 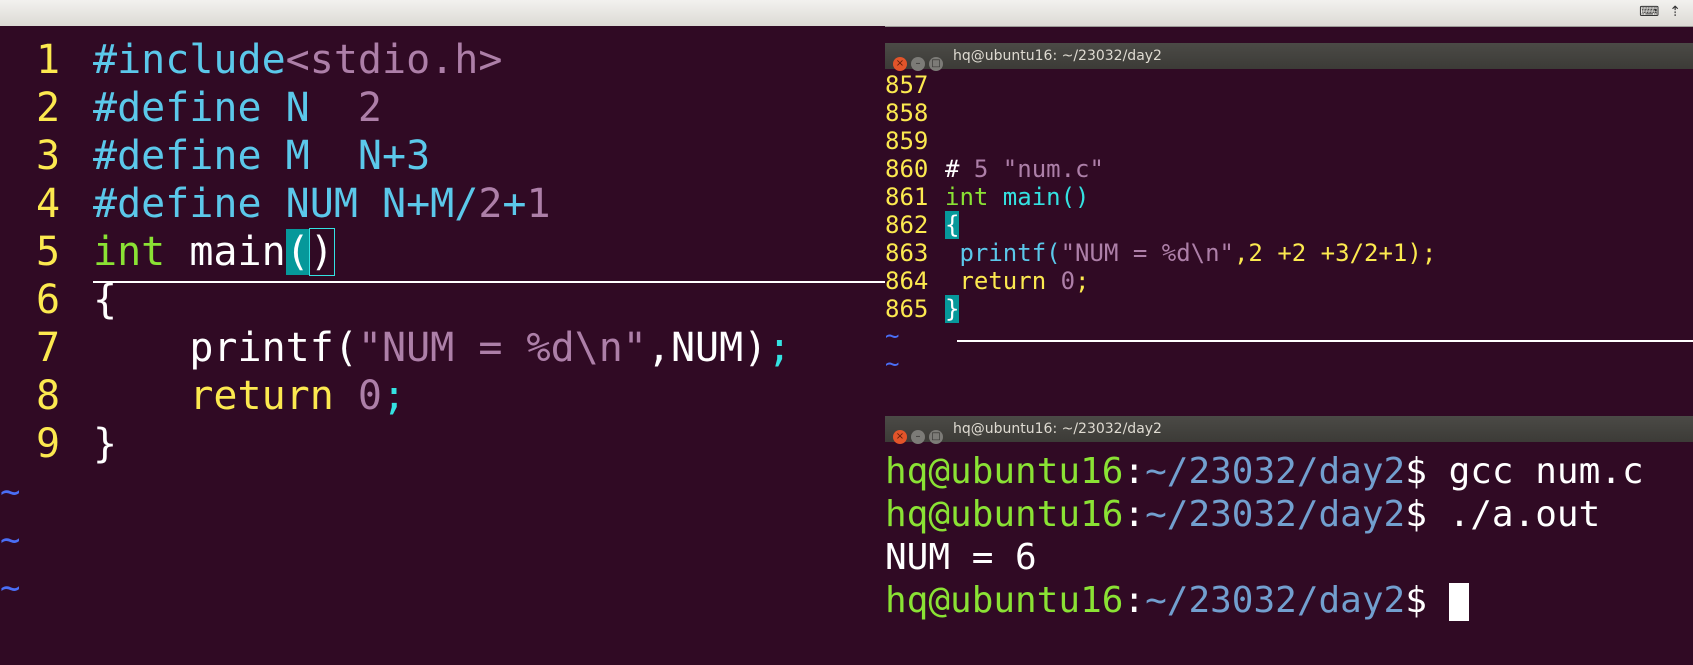 What do you see at coordinates (907, 281) in the screenshot?
I see `line-number: 864` at bounding box center [907, 281].